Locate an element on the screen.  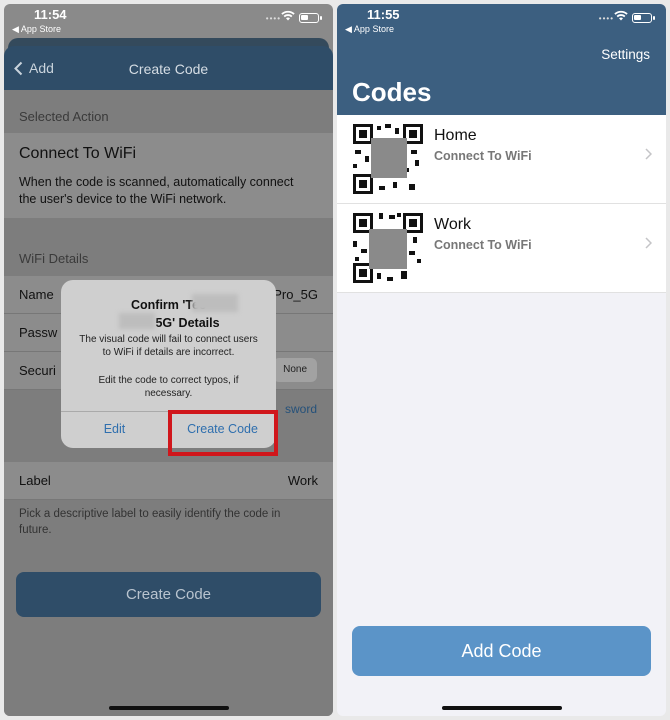
wifi-name-value: Pro_5G is located at coordinates (295, 294).